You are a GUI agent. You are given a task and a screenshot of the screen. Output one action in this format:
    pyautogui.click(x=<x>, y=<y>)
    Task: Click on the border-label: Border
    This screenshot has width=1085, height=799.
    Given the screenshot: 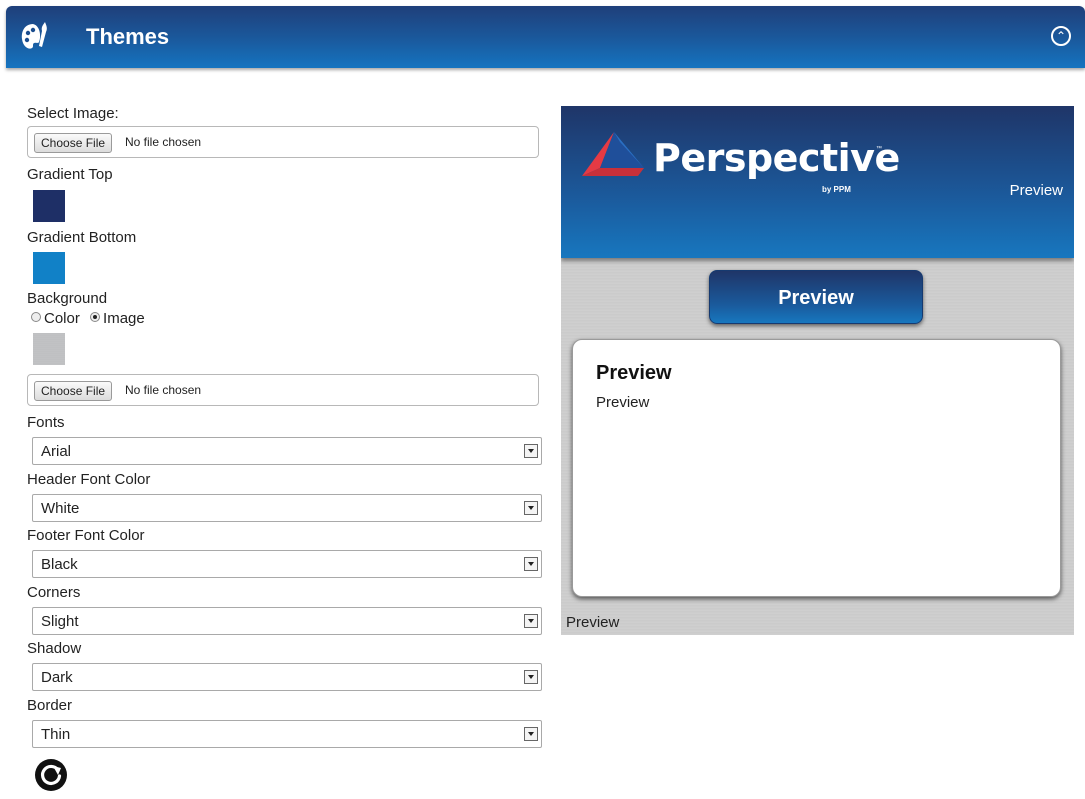 What is the action you would take?
    pyautogui.click(x=50, y=705)
    